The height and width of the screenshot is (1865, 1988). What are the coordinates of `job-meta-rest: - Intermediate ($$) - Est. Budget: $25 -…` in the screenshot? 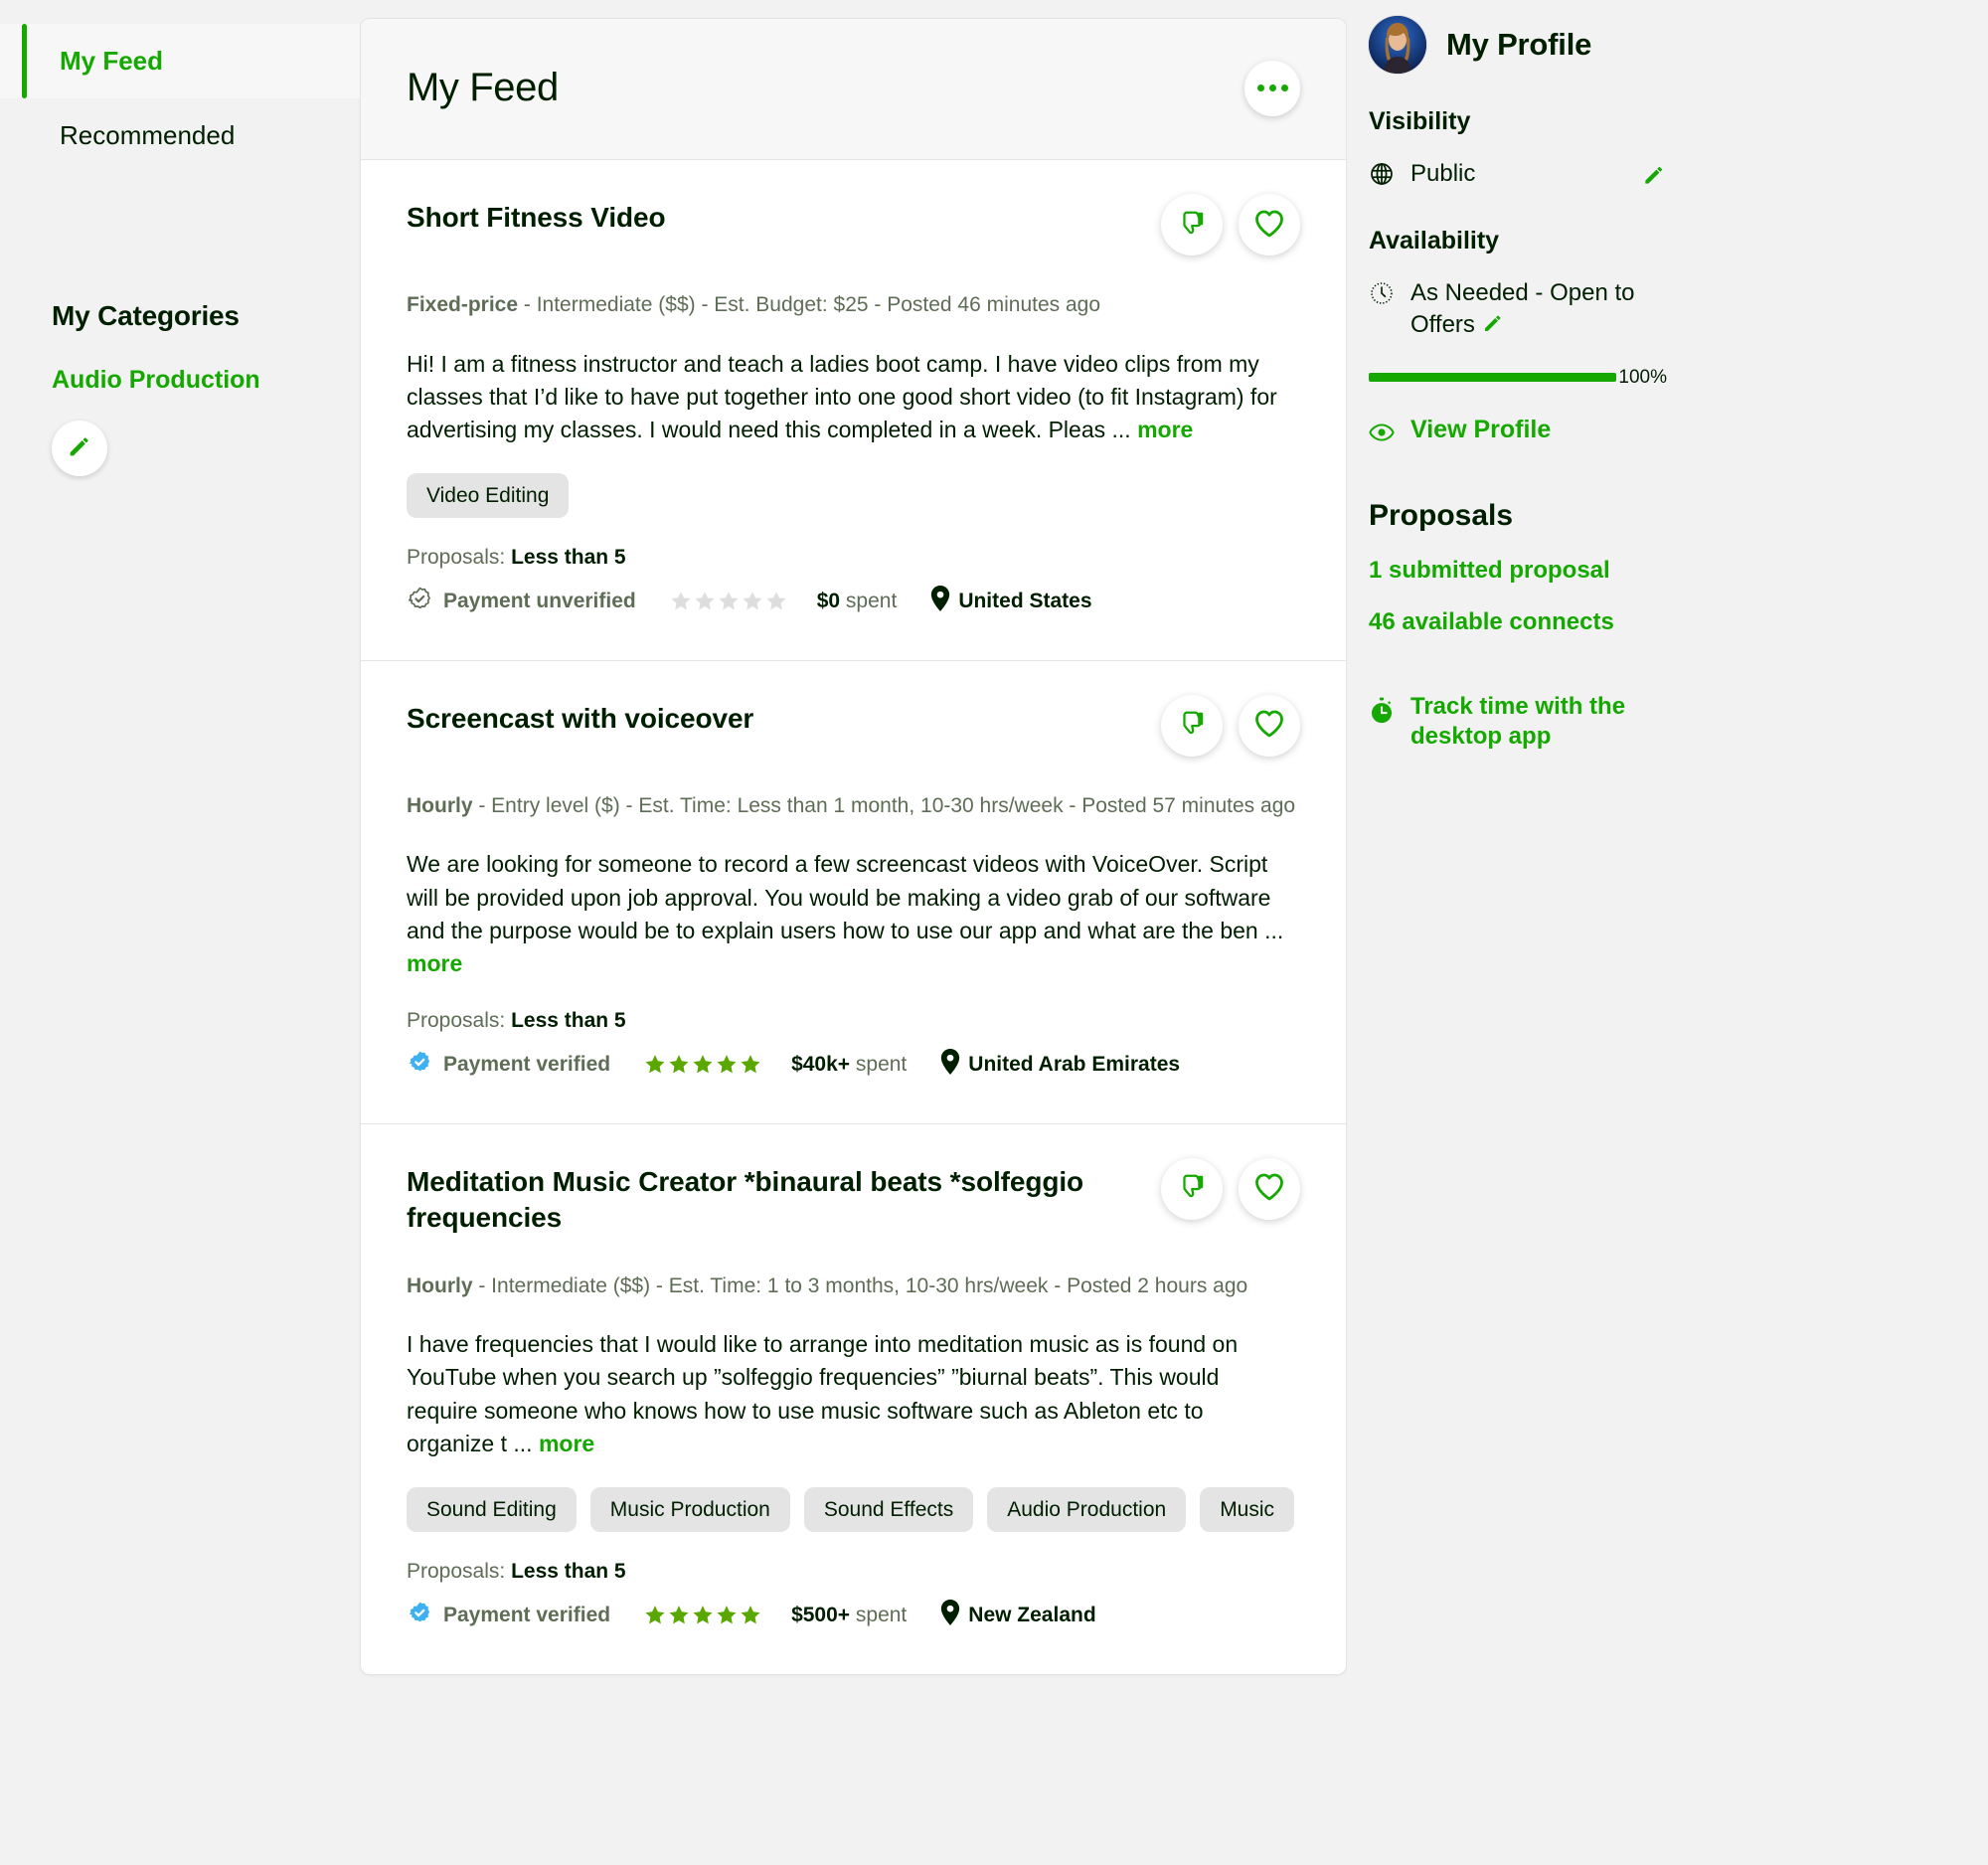 It's located at (809, 304).